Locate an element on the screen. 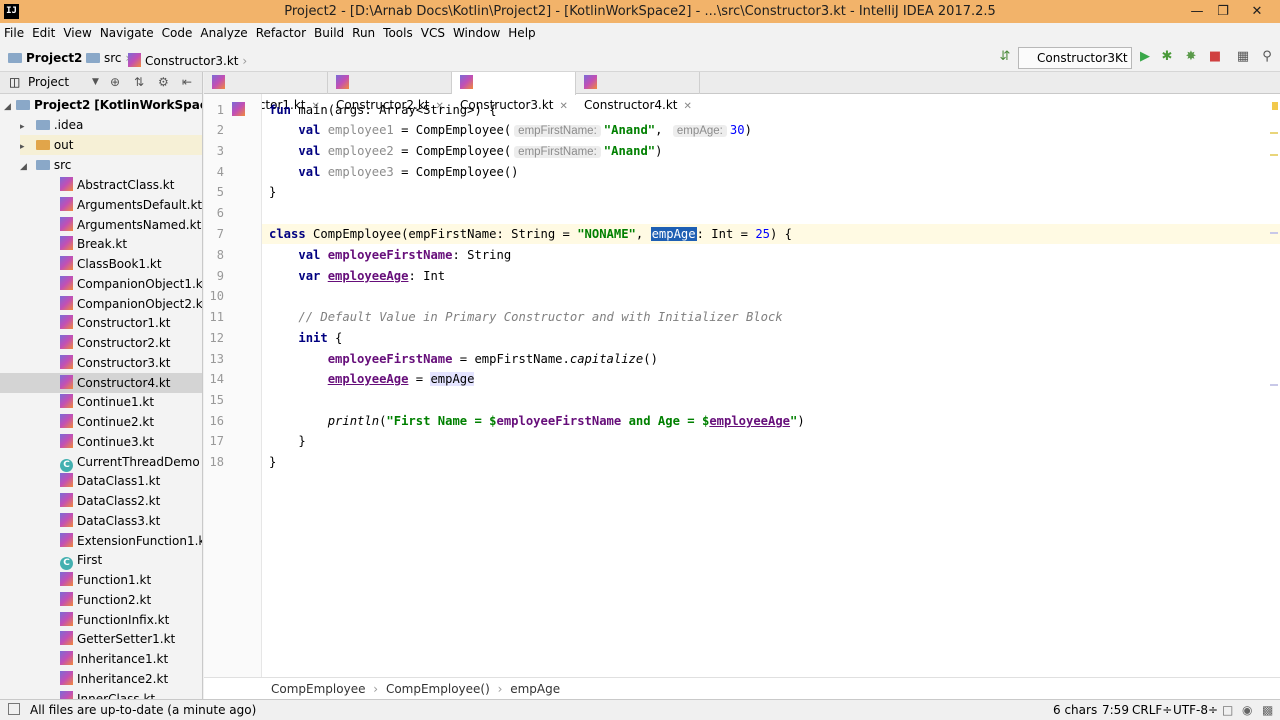 This screenshot has height=720, width=1280. lock-icon: □ is located at coordinates (1227, 710).